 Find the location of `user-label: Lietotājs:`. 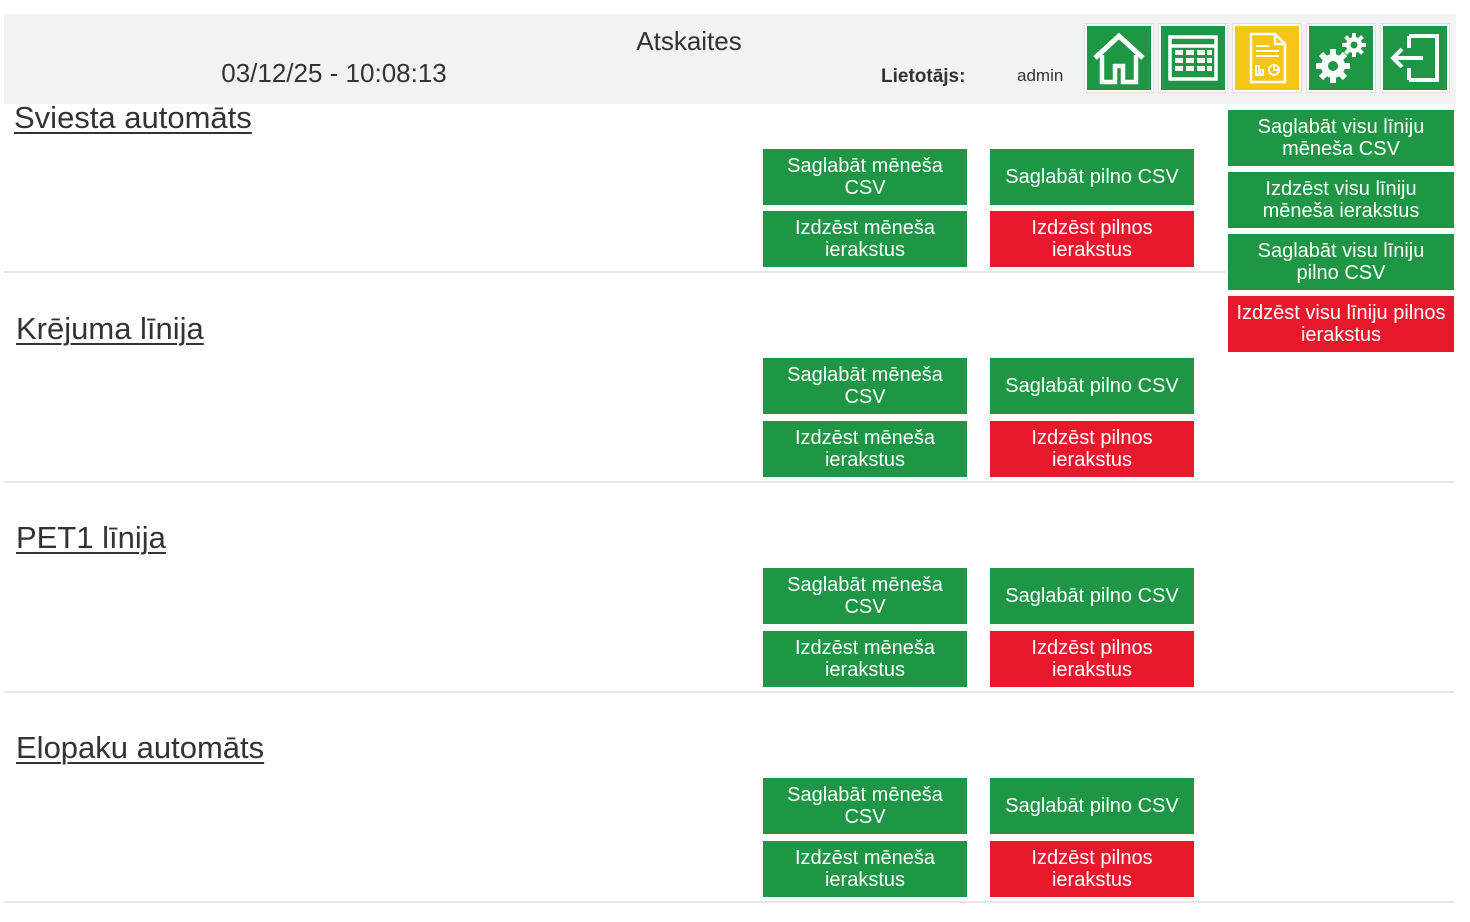

user-label: Lietotājs: is located at coordinates (923, 76).